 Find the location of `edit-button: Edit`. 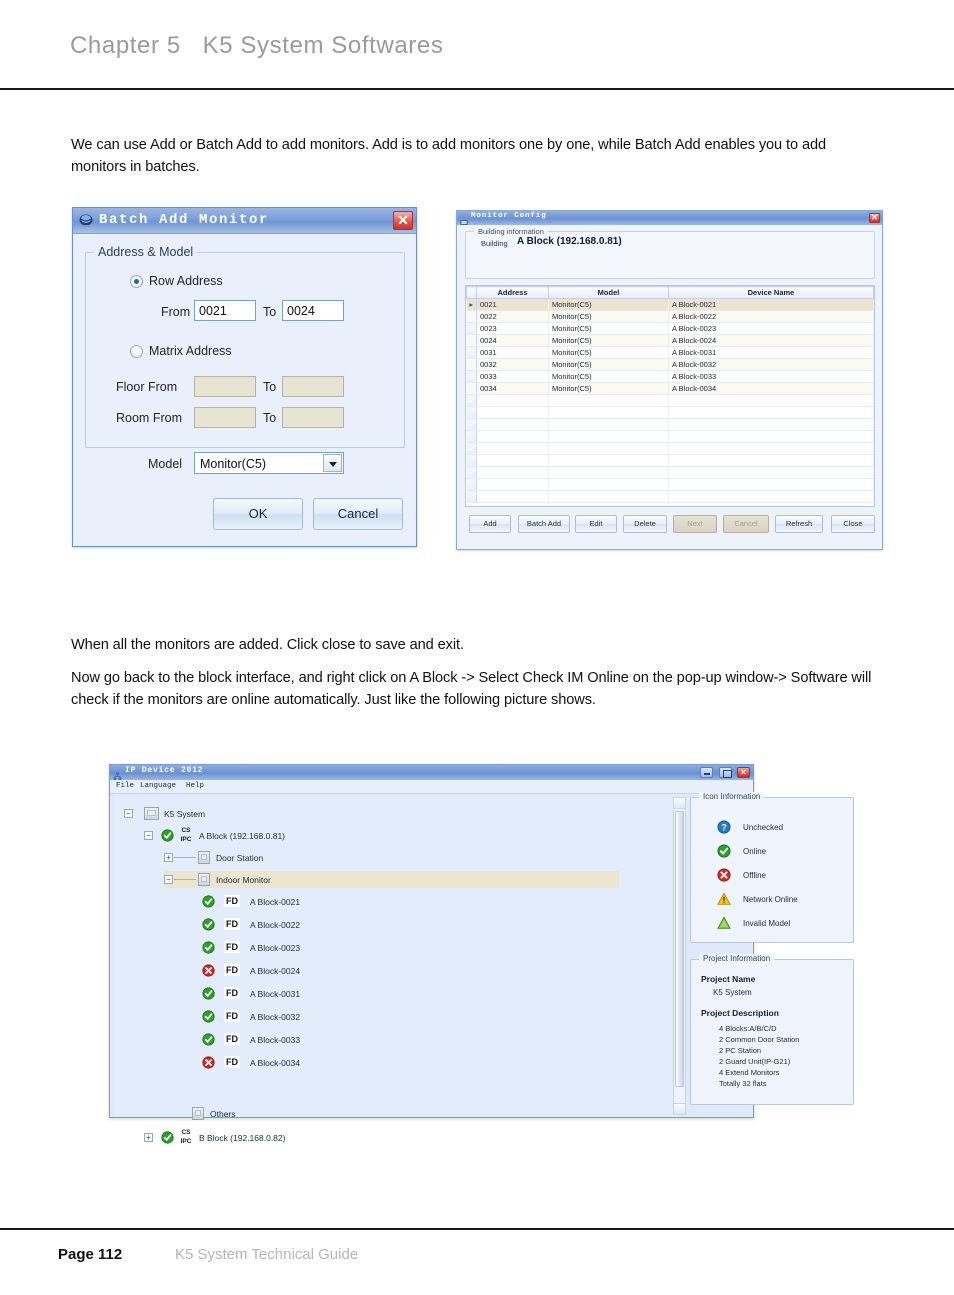

edit-button: Edit is located at coordinates (596, 524).